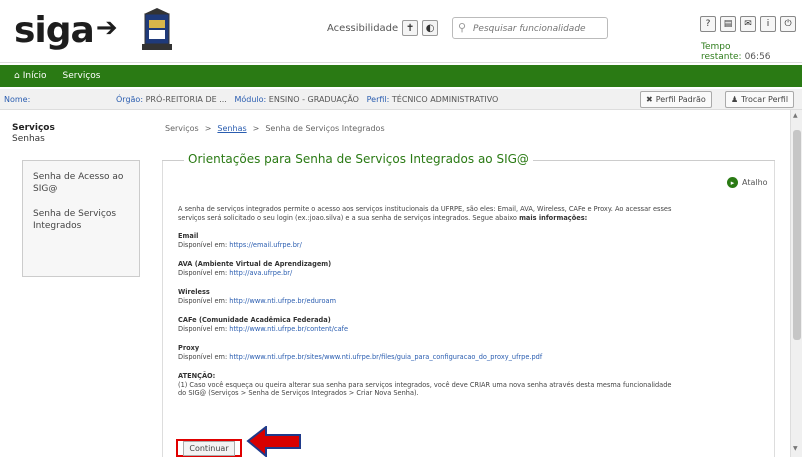  Describe the element at coordinates (28, 139) in the screenshot. I see `sidebar-subtitle: Senhas` at that location.